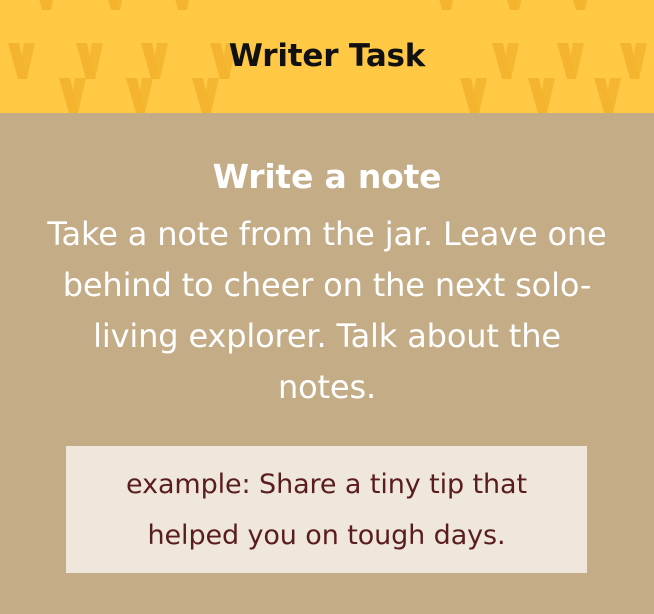 The image size is (654, 614). What do you see at coordinates (327, 176) in the screenshot?
I see `task-title: Write a note` at bounding box center [327, 176].